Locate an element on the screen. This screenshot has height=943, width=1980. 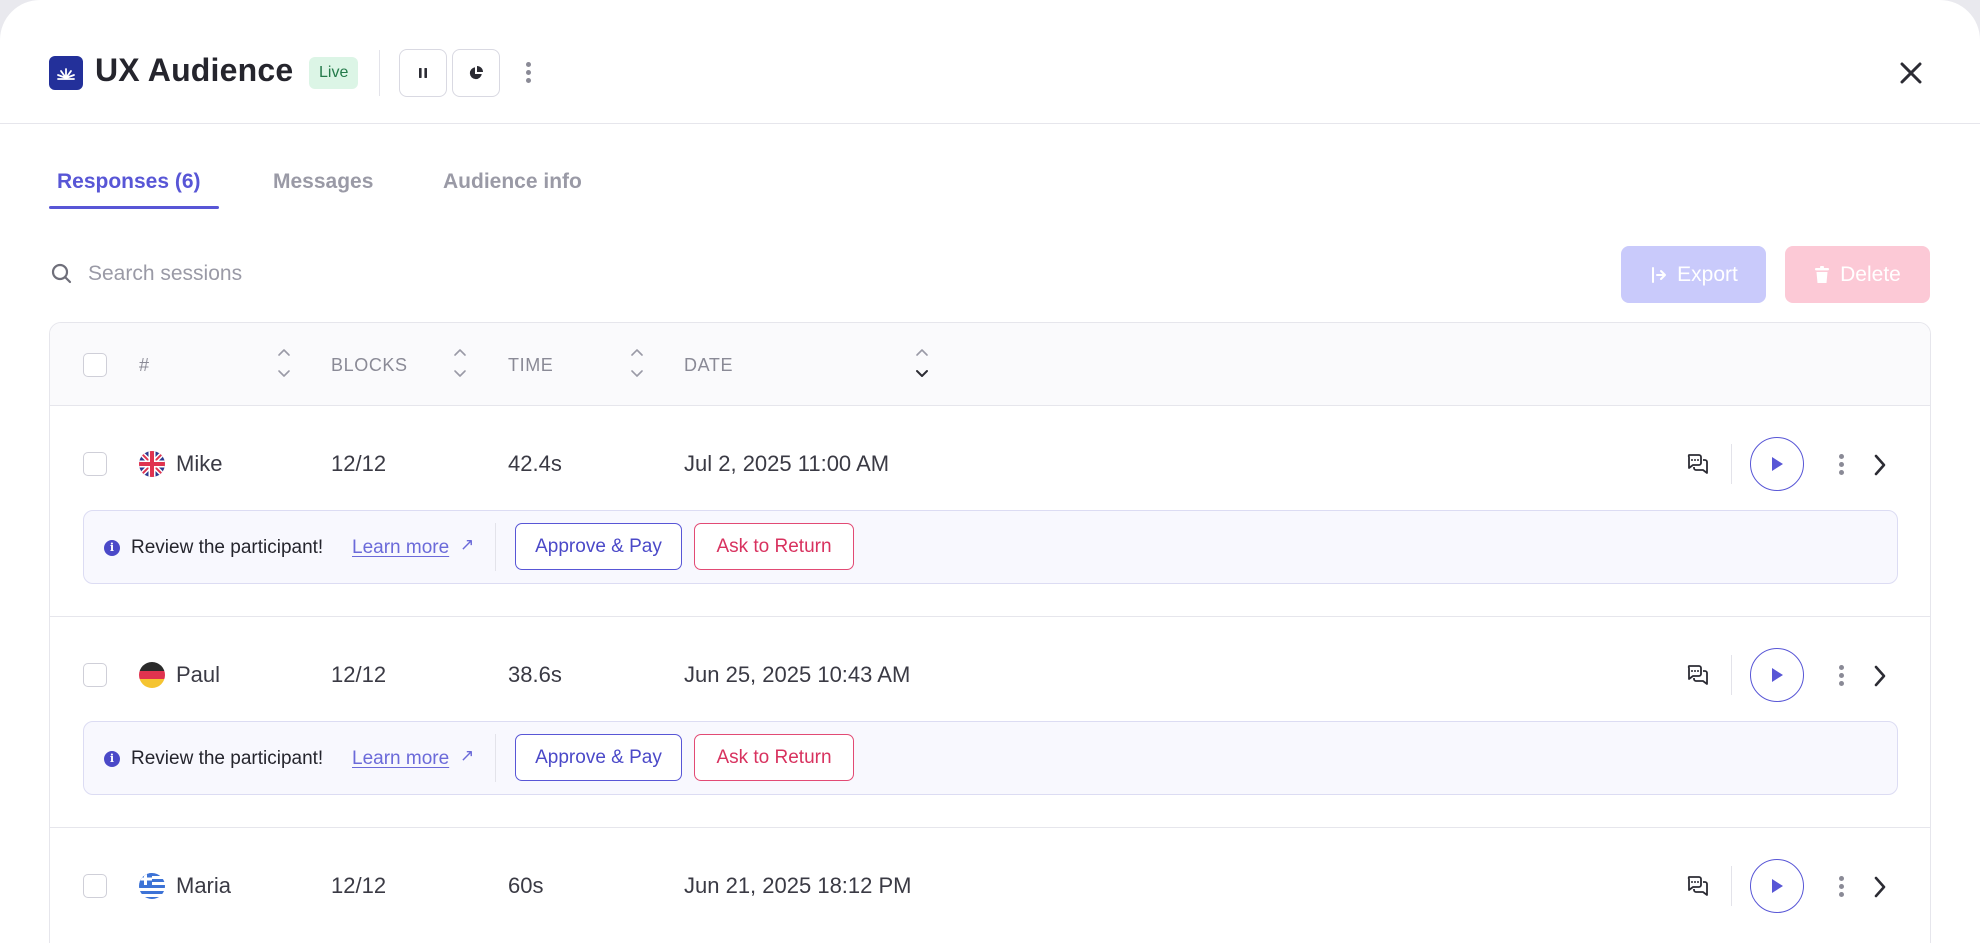
stats-button is located at coordinates (476, 73).